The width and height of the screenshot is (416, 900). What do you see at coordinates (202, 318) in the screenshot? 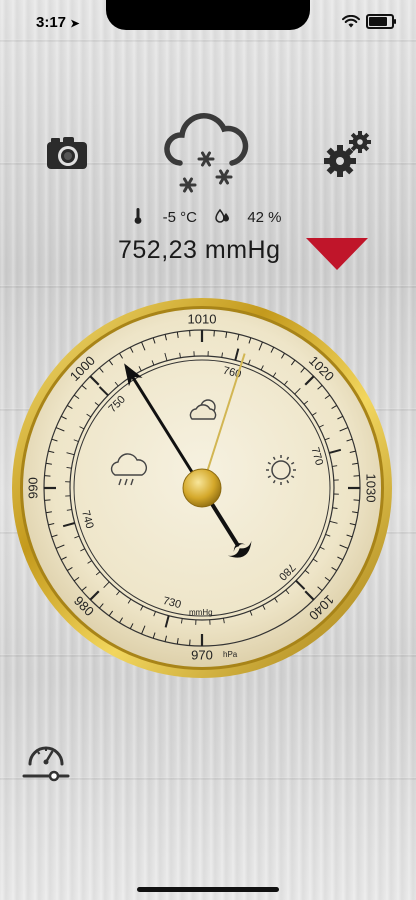
I see `hpa-label: 1010` at bounding box center [202, 318].